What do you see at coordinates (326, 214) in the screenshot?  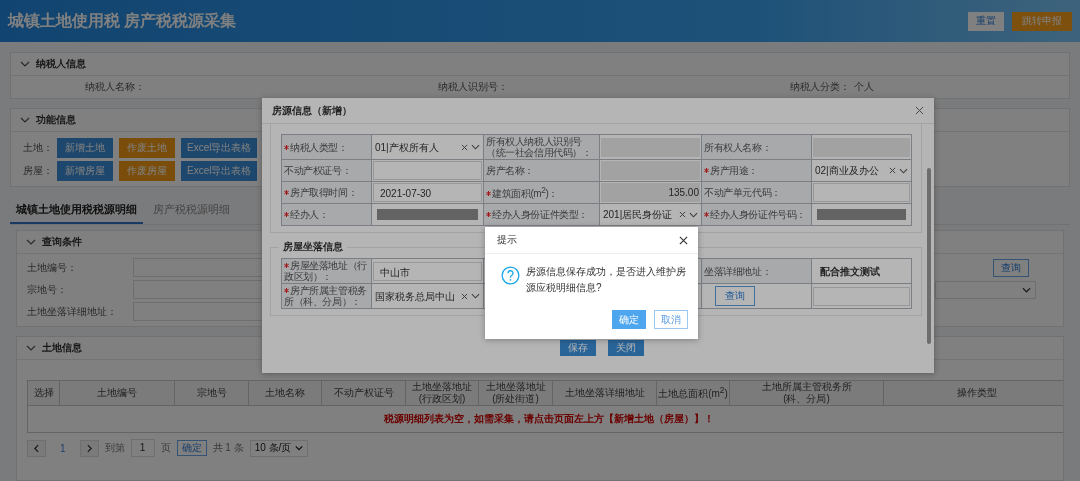 I see `field-label: 经办人：` at bounding box center [326, 214].